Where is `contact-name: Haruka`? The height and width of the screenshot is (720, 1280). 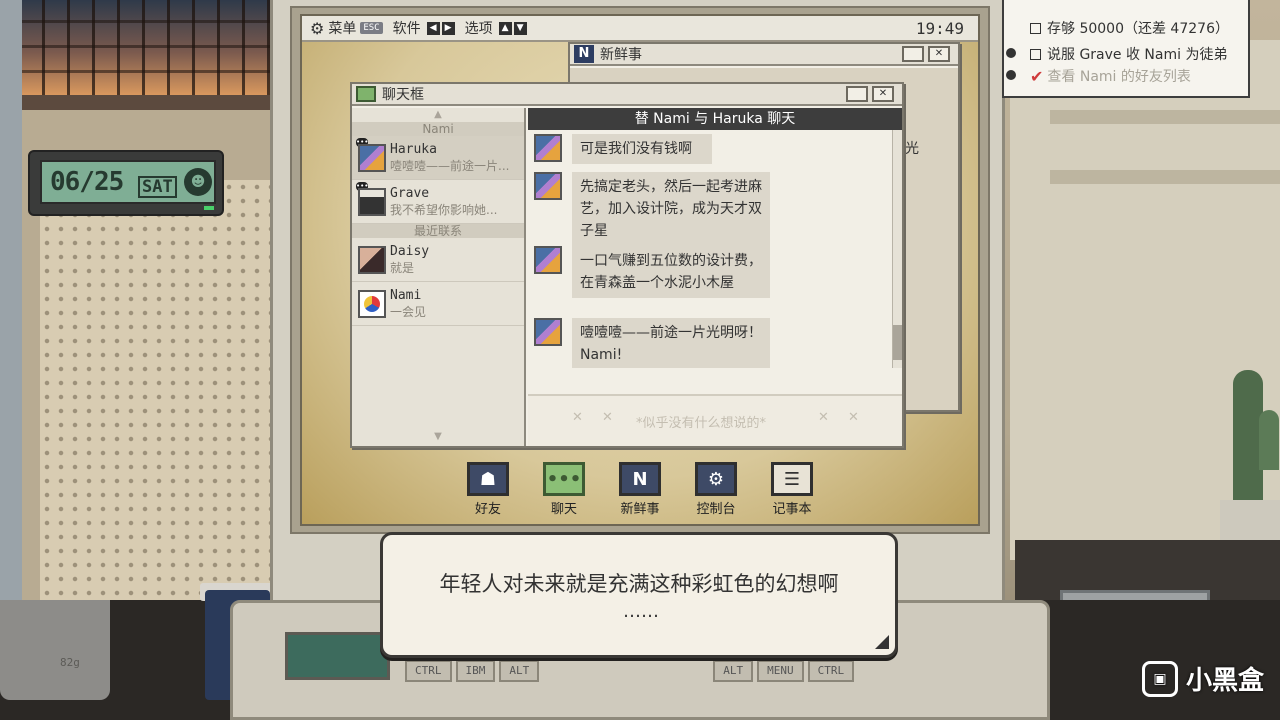 contact-name: Haruka is located at coordinates (413, 149).